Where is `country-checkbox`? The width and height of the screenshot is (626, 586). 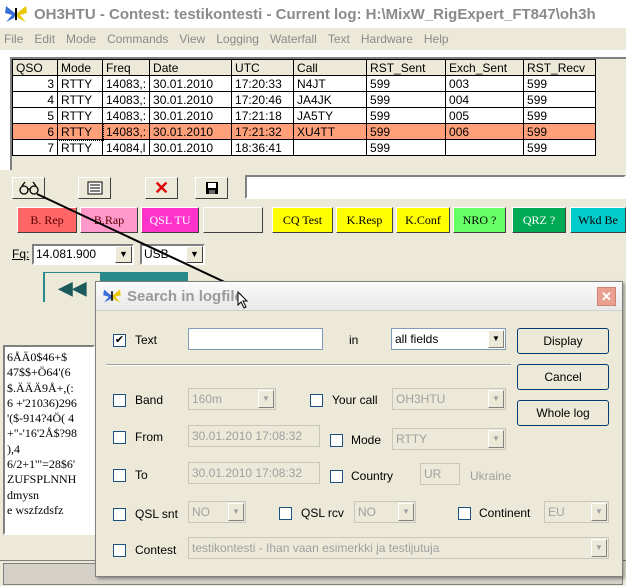 country-checkbox is located at coordinates (336, 476).